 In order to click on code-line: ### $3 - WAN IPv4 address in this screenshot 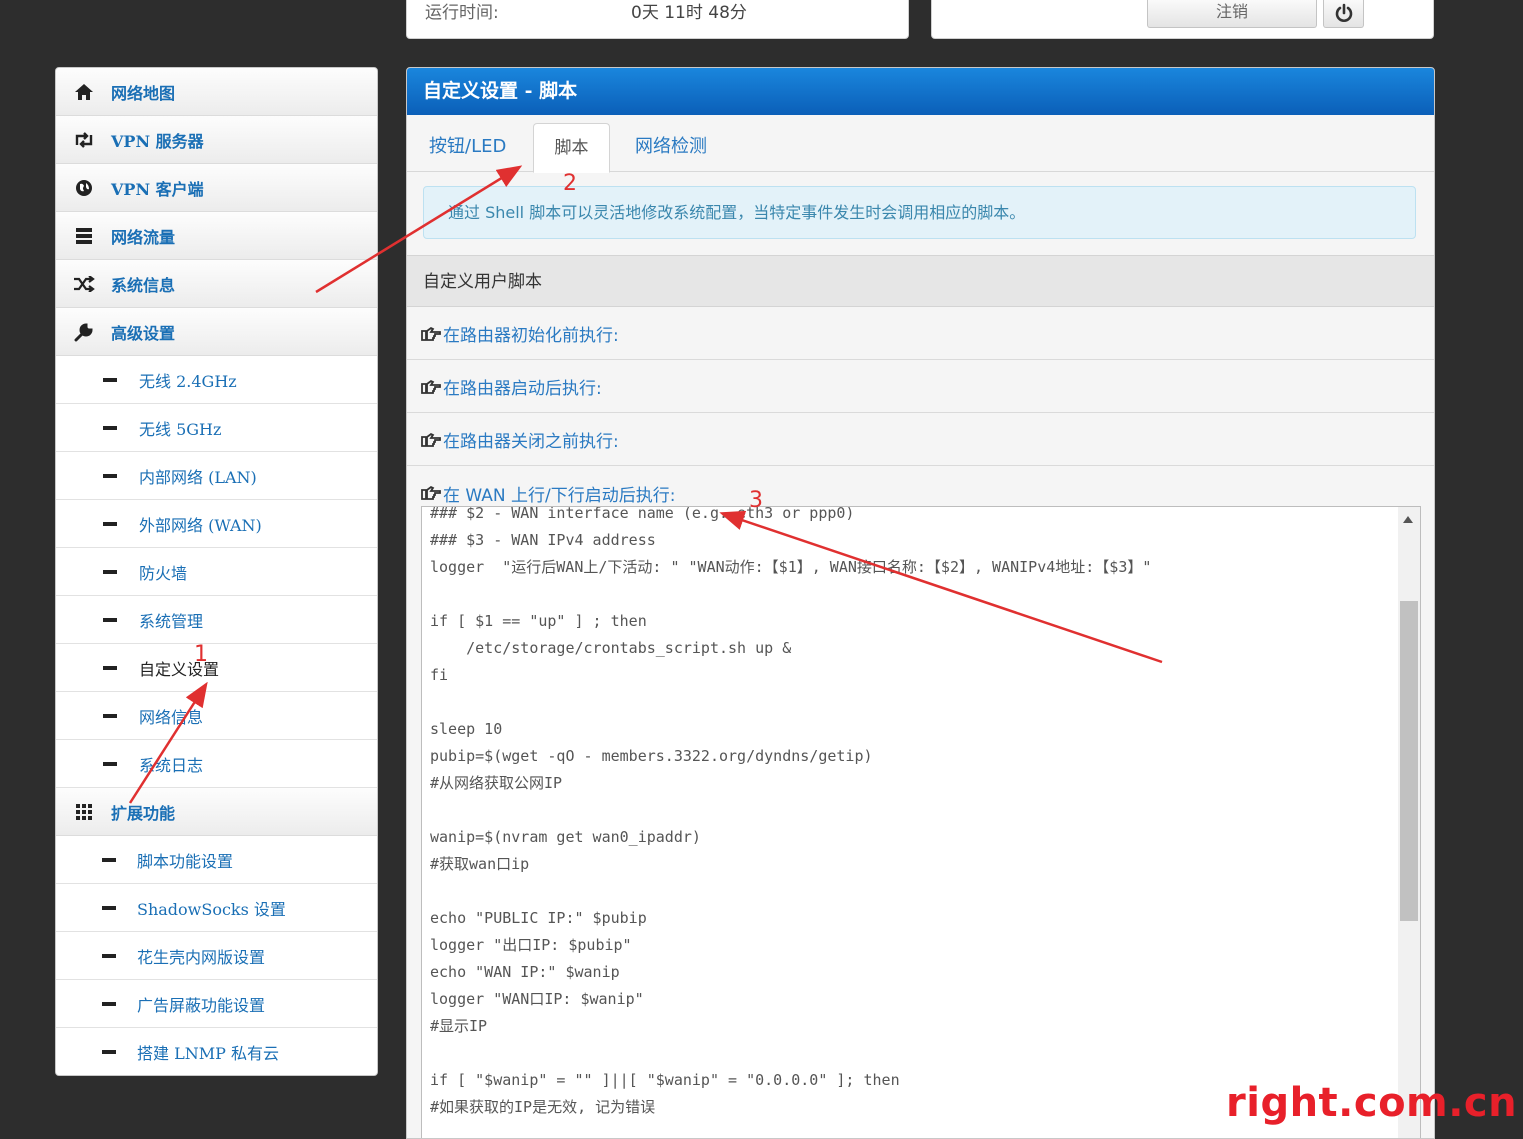, I will do `click(543, 540)`.